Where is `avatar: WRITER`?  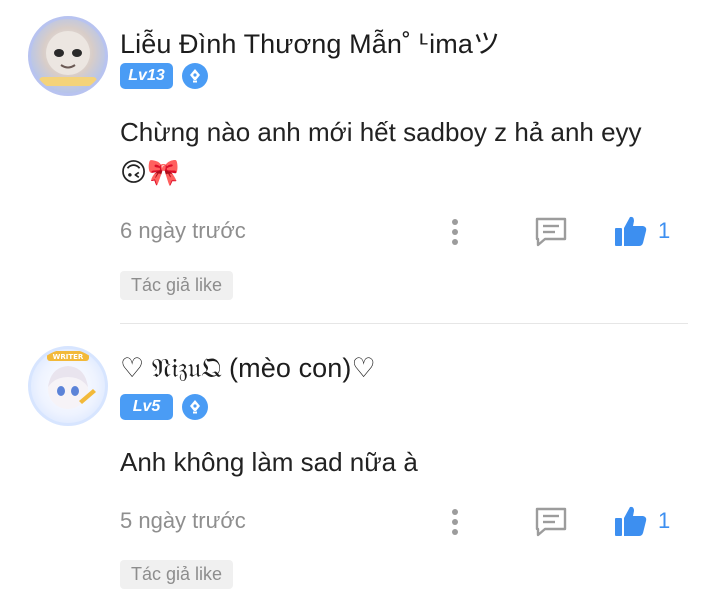 avatar: WRITER is located at coordinates (68, 386).